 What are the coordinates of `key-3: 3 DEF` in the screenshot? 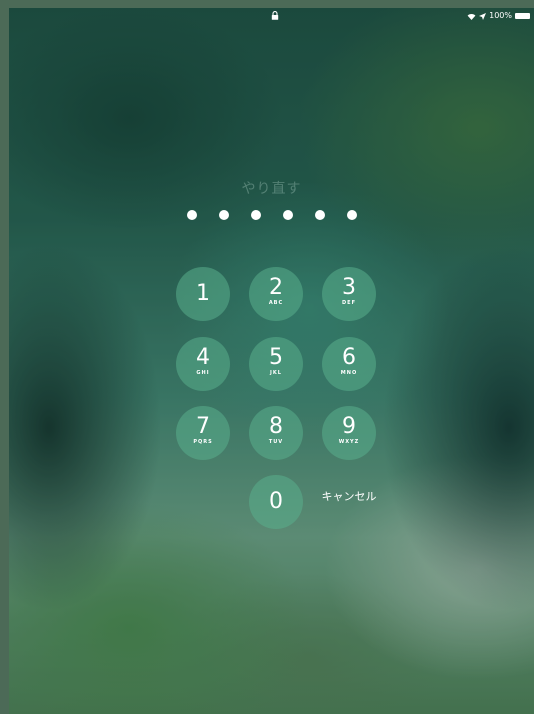 It's located at (349, 294).